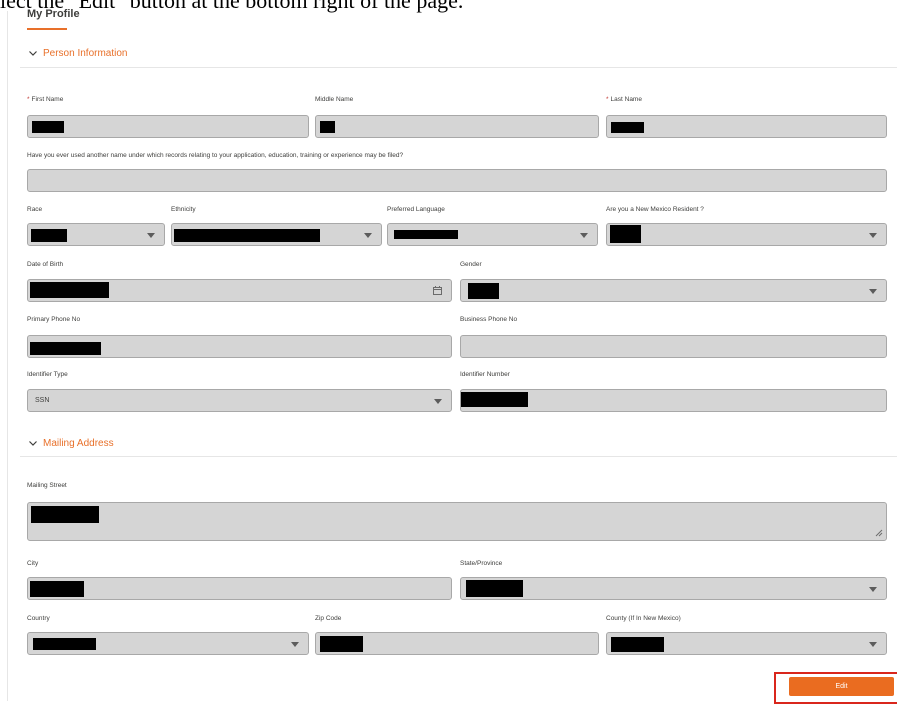 Image resolution: width=897 pixels, height=704 pixels. What do you see at coordinates (643, 618) in the screenshot?
I see `county-label: County (If In New Mexico)` at bounding box center [643, 618].